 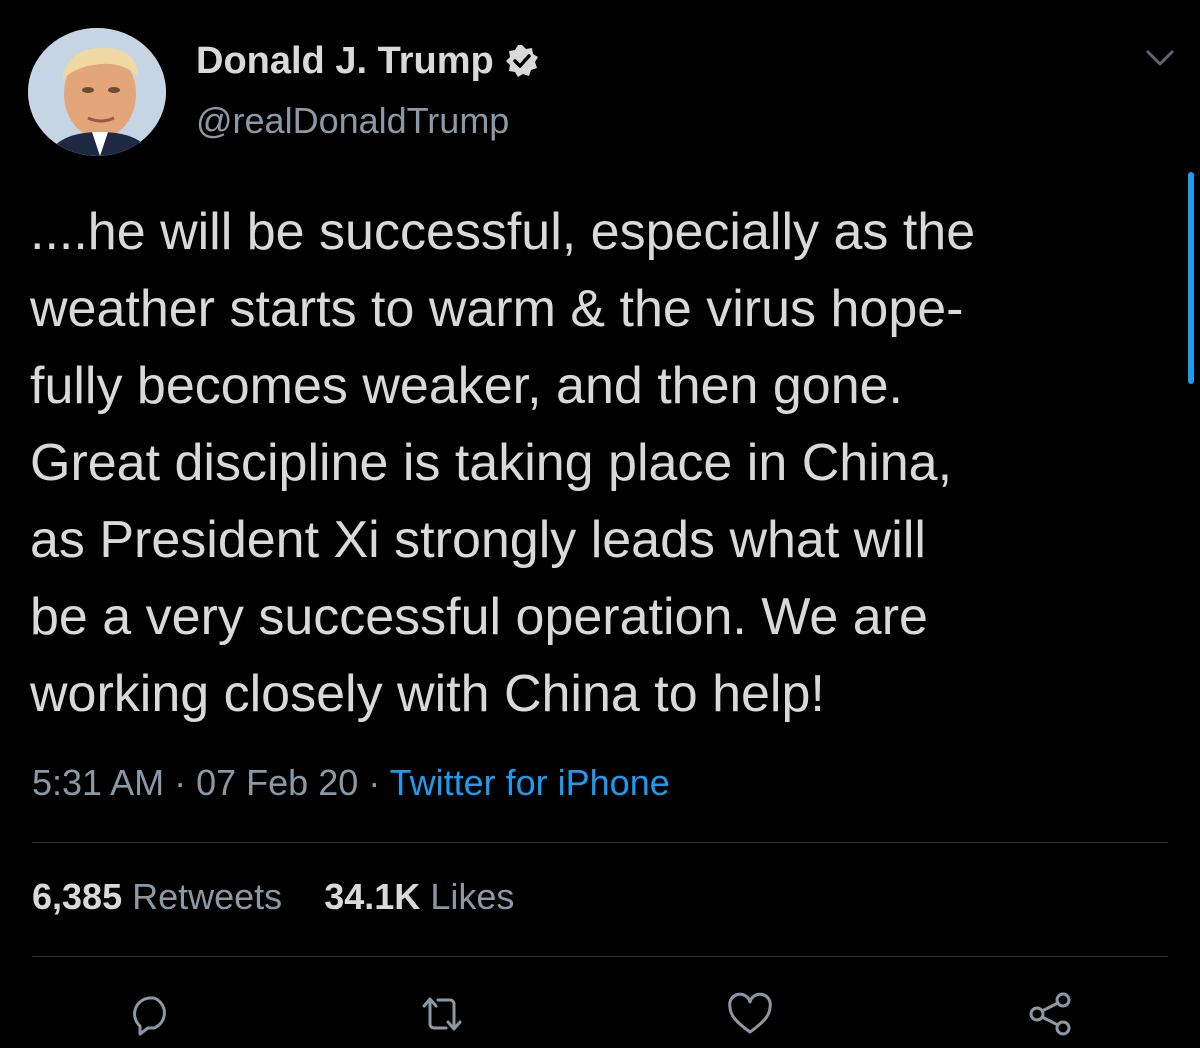 I want to click on verified-badge-icon, so click(x=522, y=61).